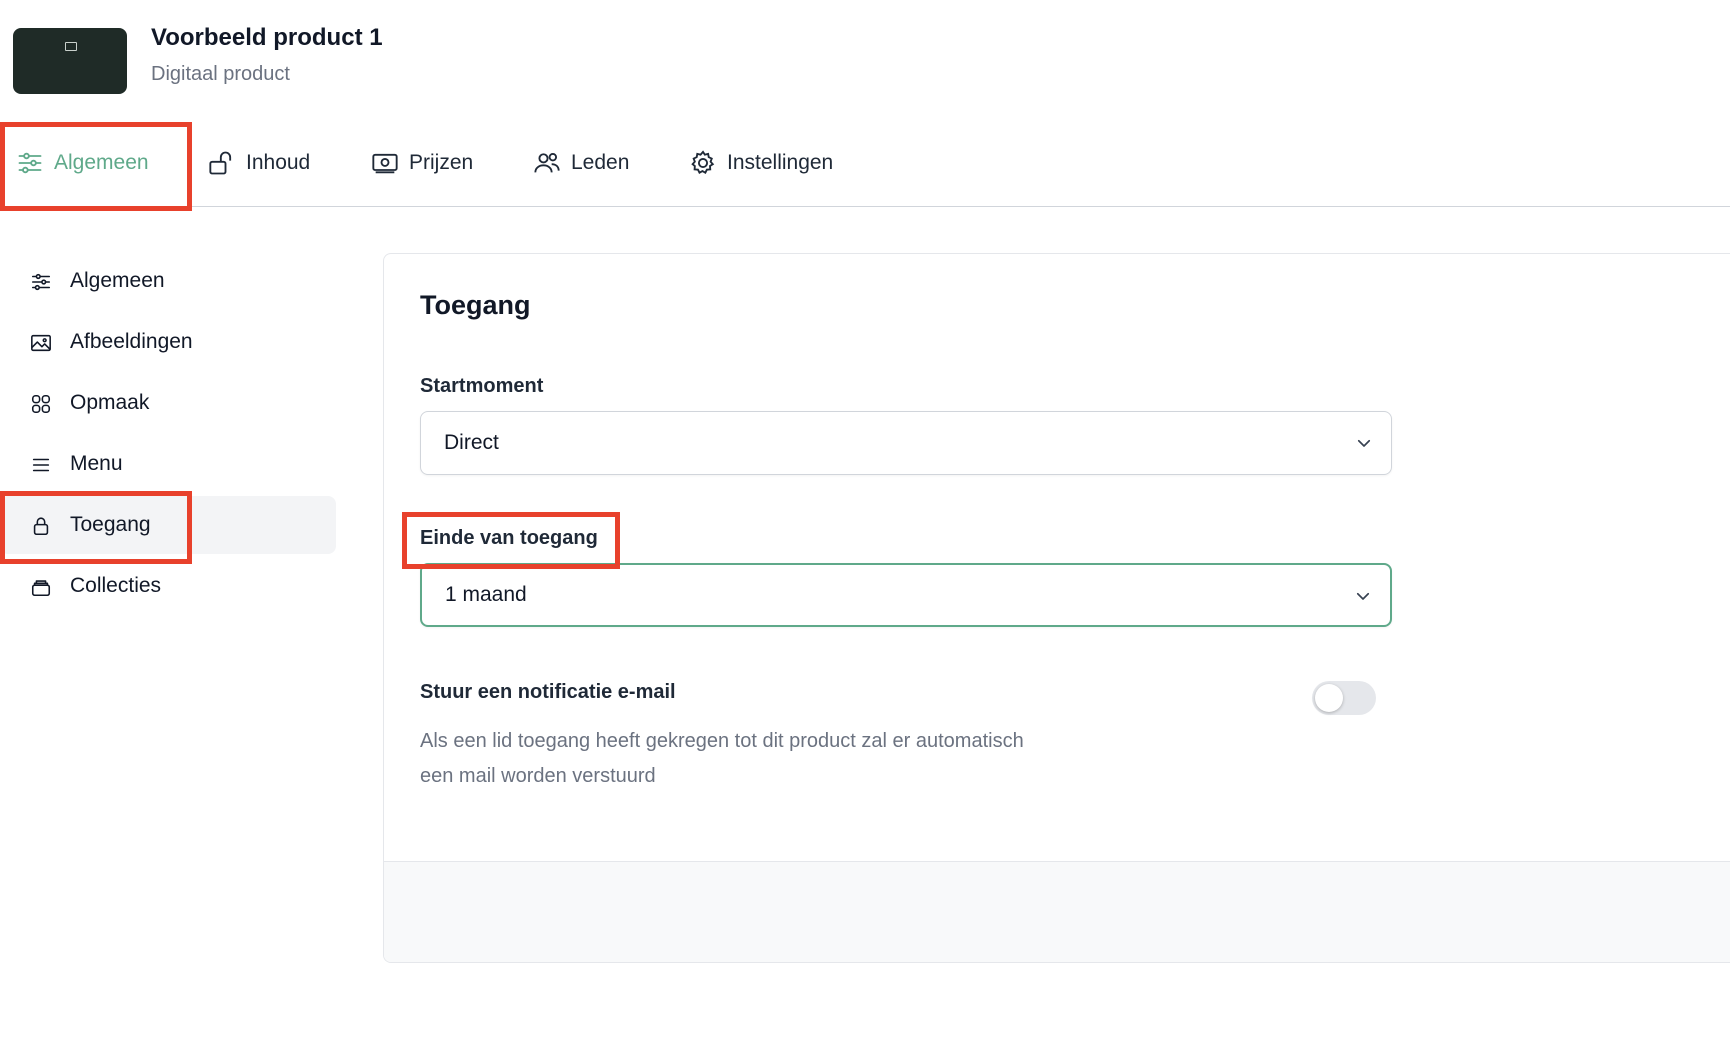 This screenshot has height=1062, width=1730. What do you see at coordinates (441, 162) in the screenshot?
I see `tab-label: Prijzen` at bounding box center [441, 162].